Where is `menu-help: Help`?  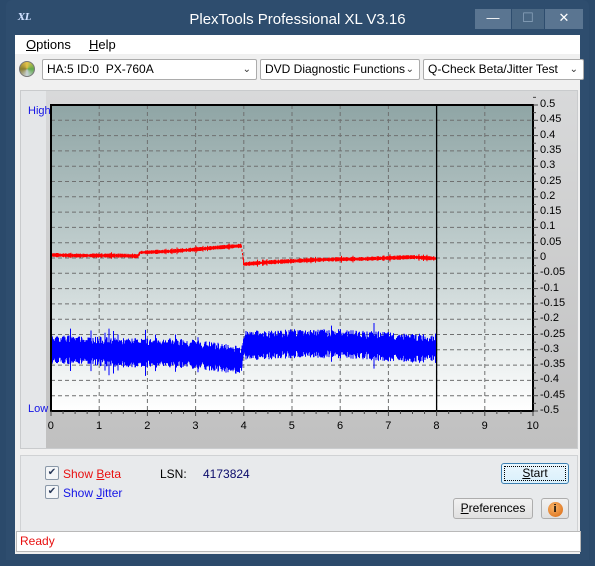
menu-help: Help is located at coordinates (102, 44).